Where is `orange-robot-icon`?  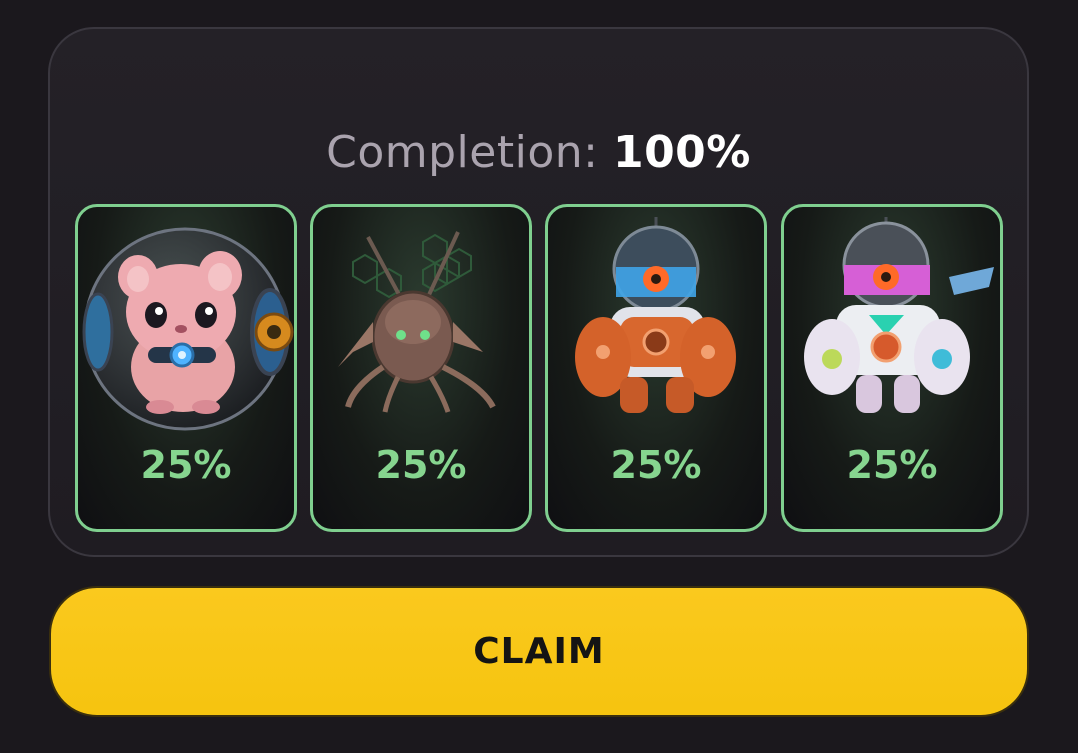 orange-robot-icon is located at coordinates (655, 315).